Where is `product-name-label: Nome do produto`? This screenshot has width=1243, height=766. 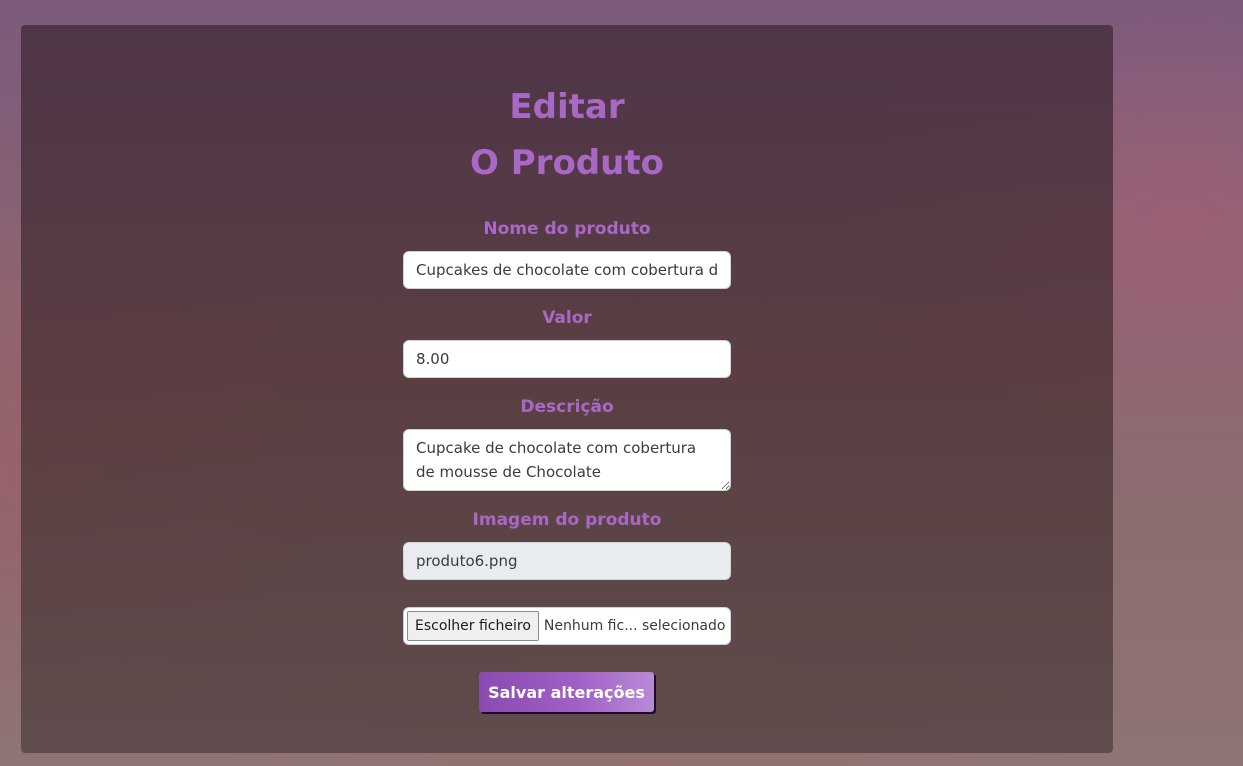
product-name-label: Nome do produto is located at coordinates (567, 229).